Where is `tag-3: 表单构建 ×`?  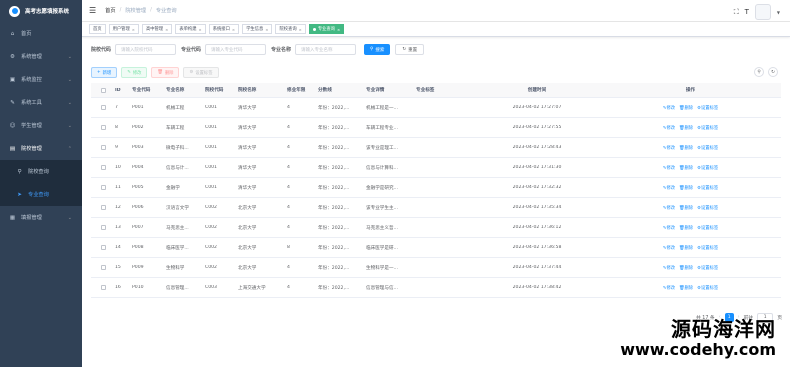 tag-3: 表单构建 × is located at coordinates (190, 29).